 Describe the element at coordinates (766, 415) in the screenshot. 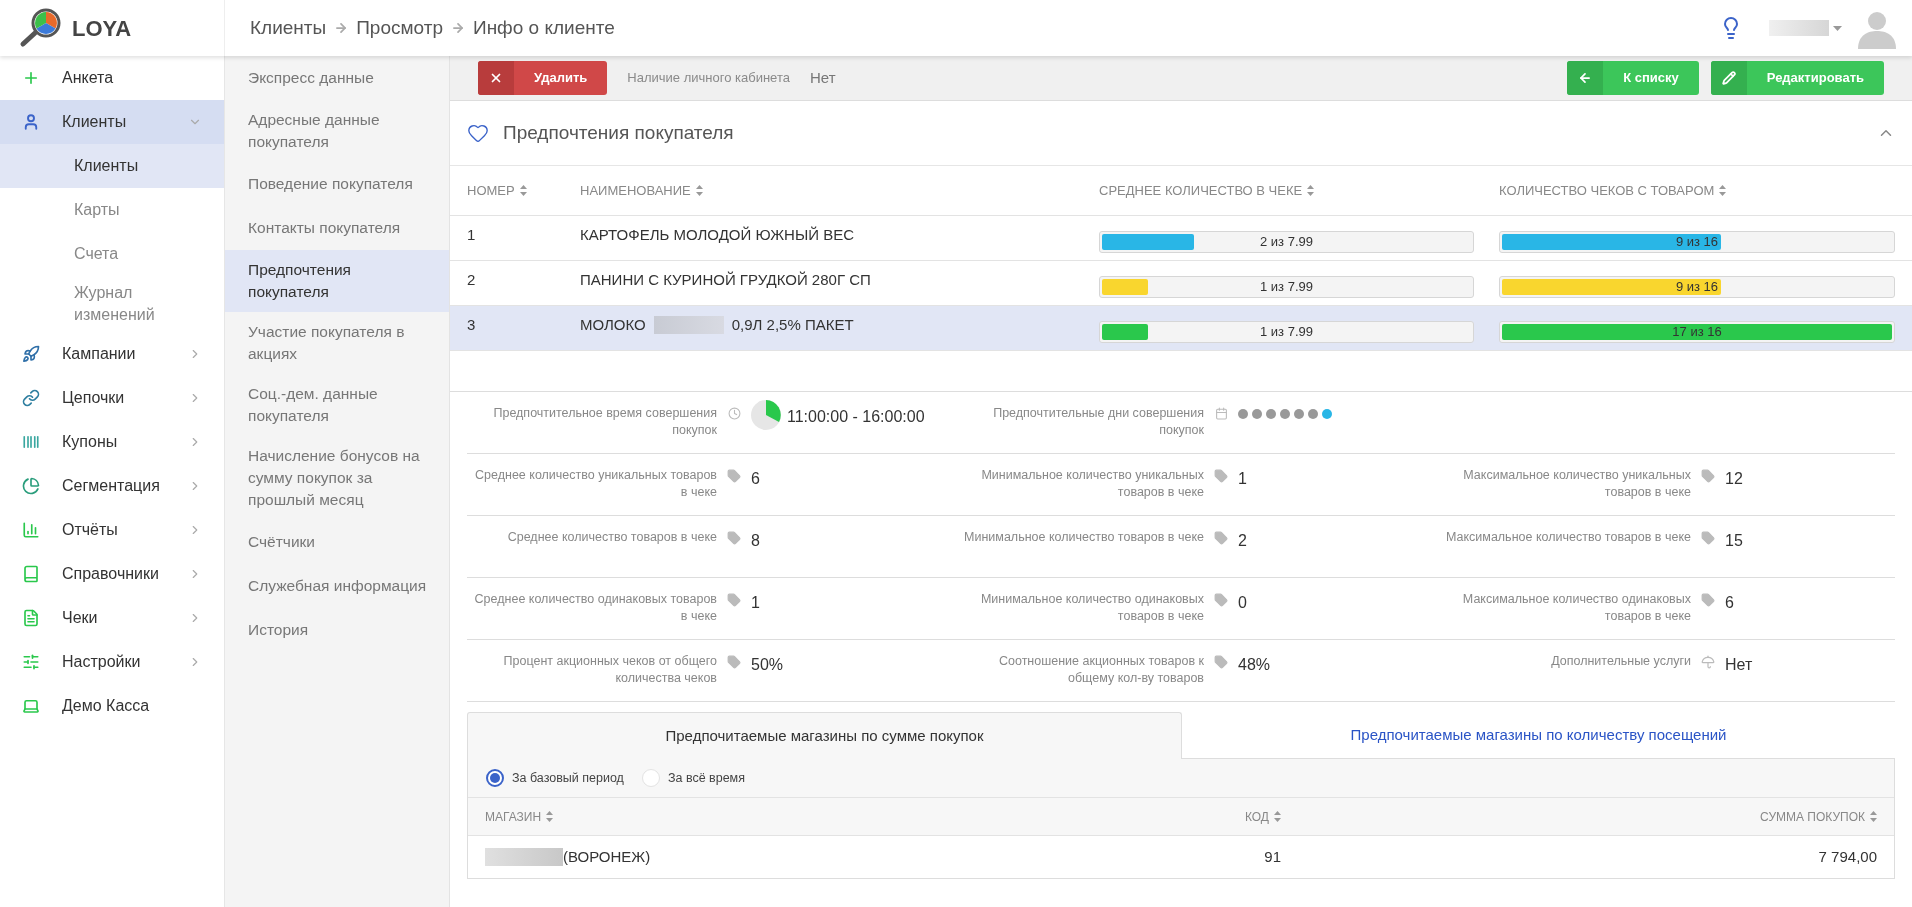

I see `time-pie-icon` at that location.